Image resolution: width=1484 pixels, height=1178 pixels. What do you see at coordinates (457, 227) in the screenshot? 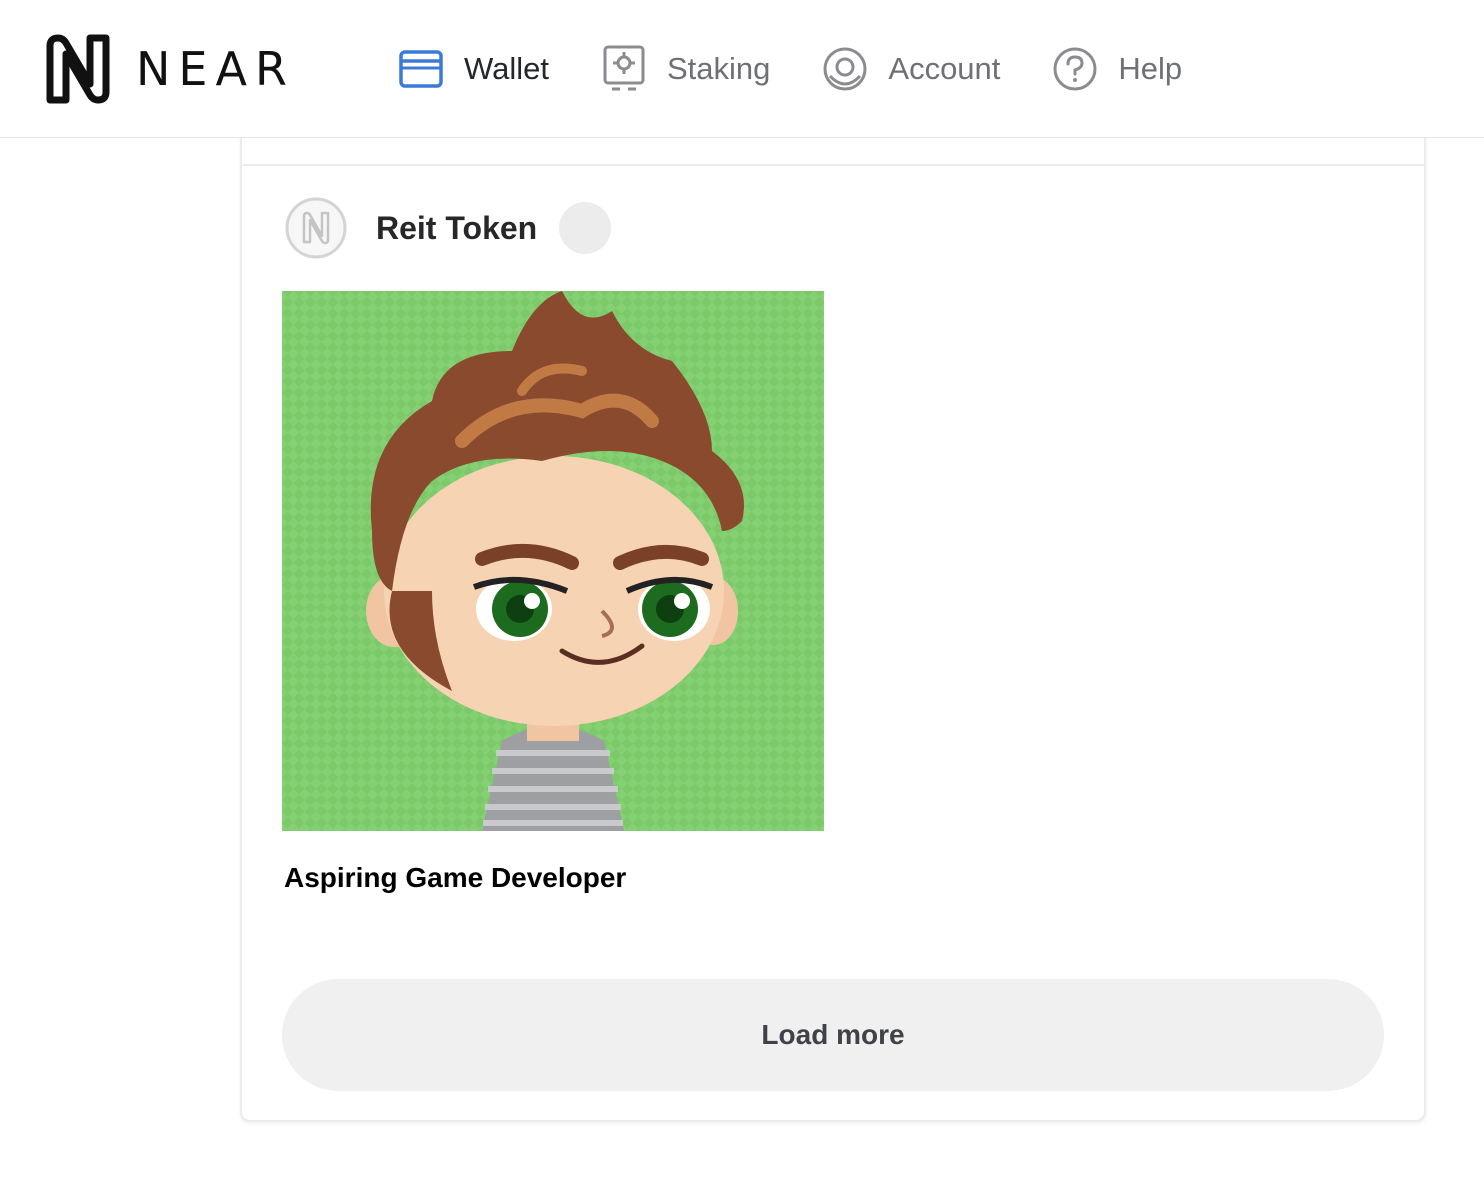
I see `collection-name: Reit Token` at bounding box center [457, 227].